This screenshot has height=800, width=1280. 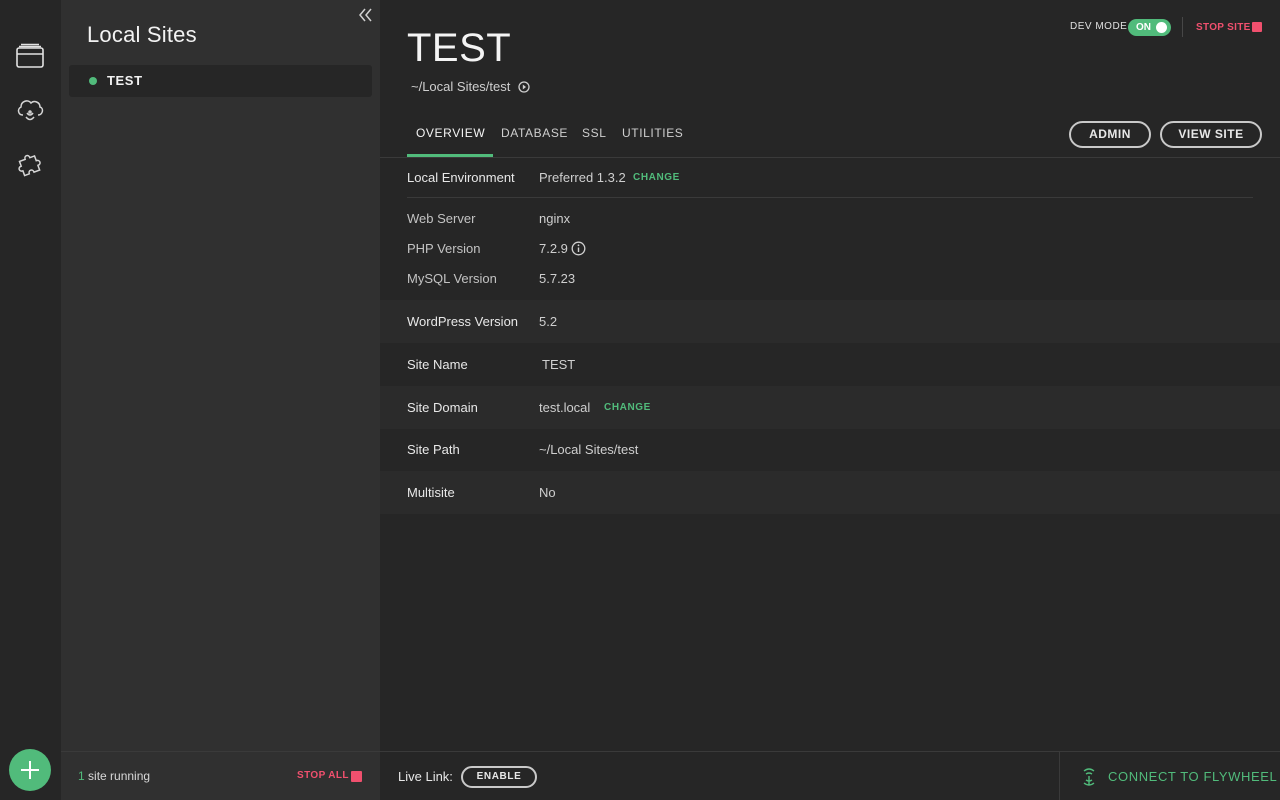 I want to click on tab-utilities: UTILITIES, so click(x=652, y=133).